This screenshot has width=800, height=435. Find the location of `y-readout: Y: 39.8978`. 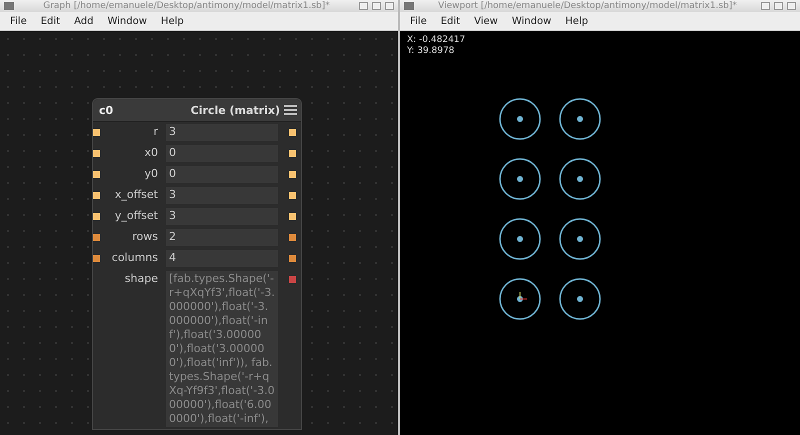

y-readout: Y: 39.8978 is located at coordinates (431, 51).